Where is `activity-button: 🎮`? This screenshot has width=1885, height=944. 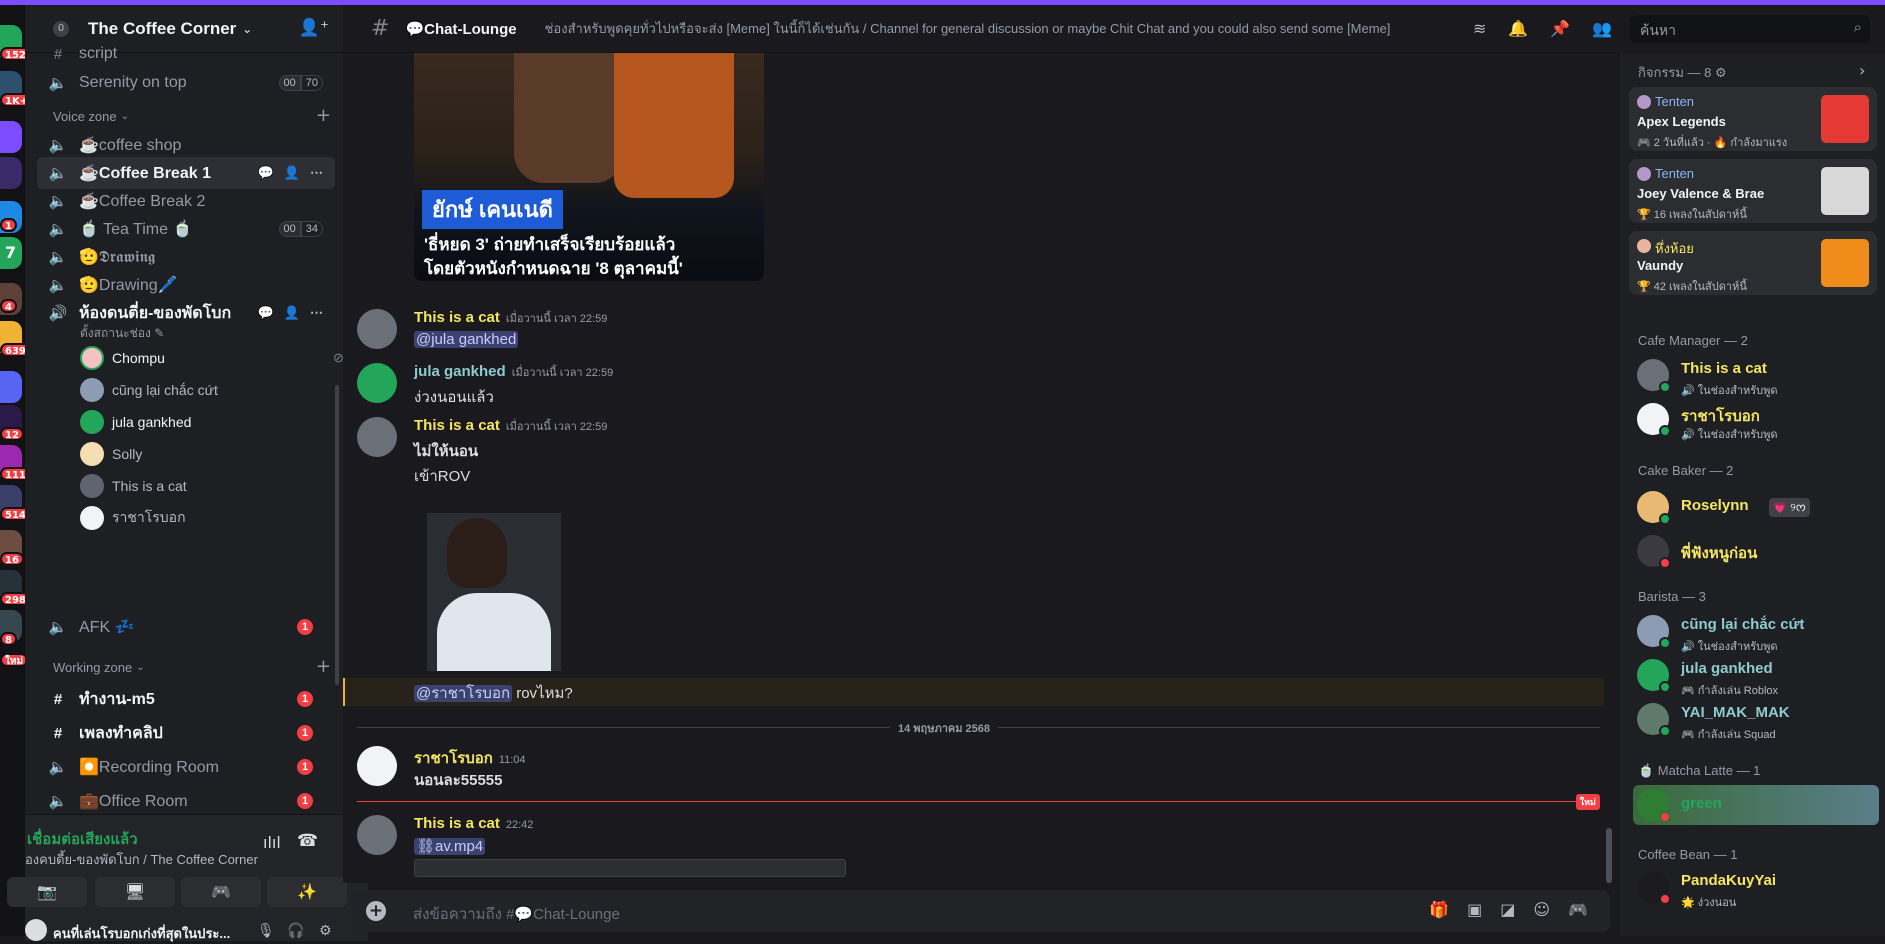 activity-button: 🎮 is located at coordinates (221, 892).